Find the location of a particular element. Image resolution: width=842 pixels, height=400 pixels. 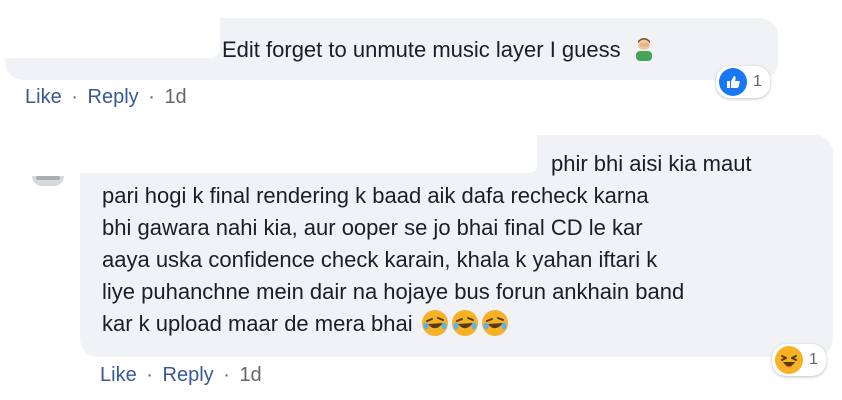

like-reaction-icon is located at coordinates (733, 82).